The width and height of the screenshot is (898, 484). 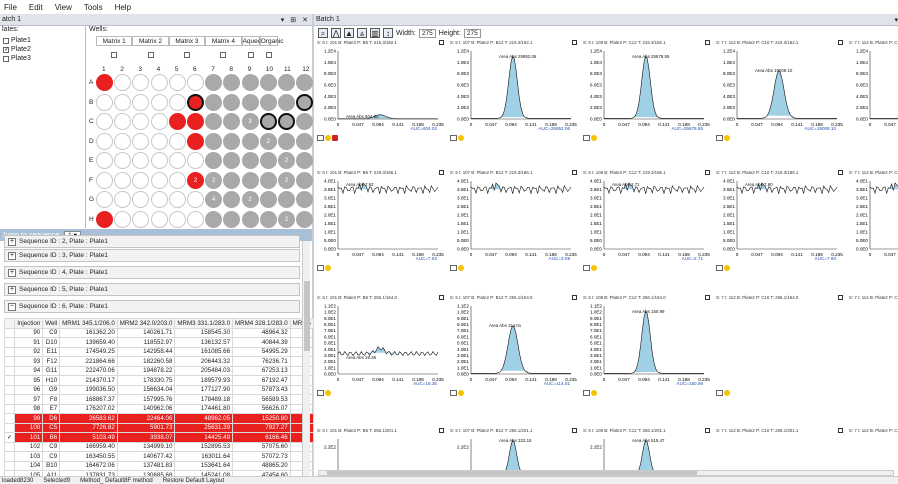 What do you see at coordinates (250, 102) in the screenshot?
I see `well-B9` at bounding box center [250, 102].